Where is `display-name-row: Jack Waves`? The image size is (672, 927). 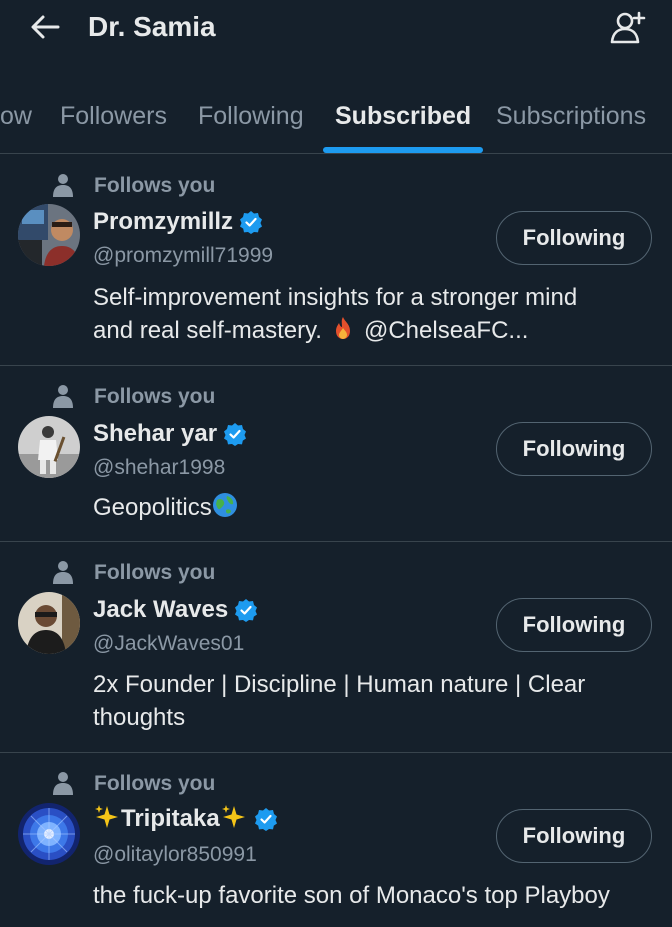 display-name-row: Jack Waves is located at coordinates (175, 610).